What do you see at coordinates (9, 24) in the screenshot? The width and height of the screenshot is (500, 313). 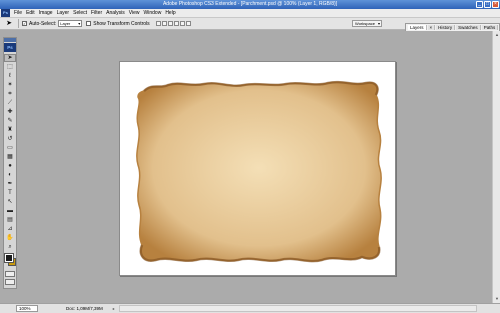 I see `move-tool-preset-icon: ➤` at bounding box center [9, 24].